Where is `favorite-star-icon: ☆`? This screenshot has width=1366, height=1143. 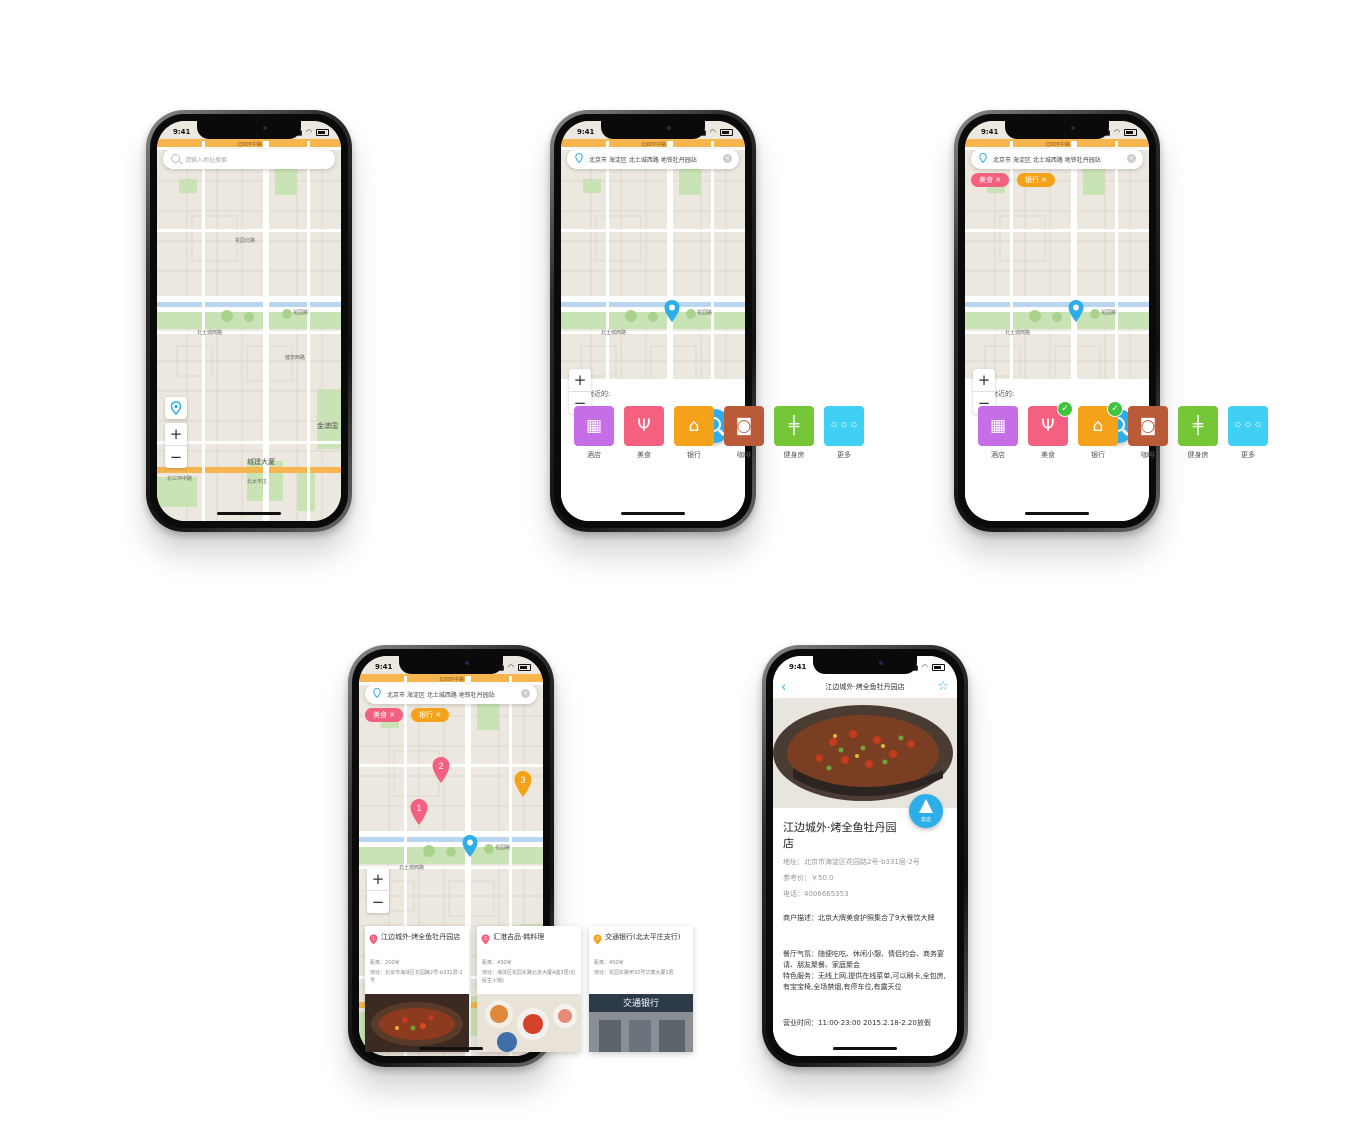
favorite-star-icon: ☆ is located at coordinates (943, 686).